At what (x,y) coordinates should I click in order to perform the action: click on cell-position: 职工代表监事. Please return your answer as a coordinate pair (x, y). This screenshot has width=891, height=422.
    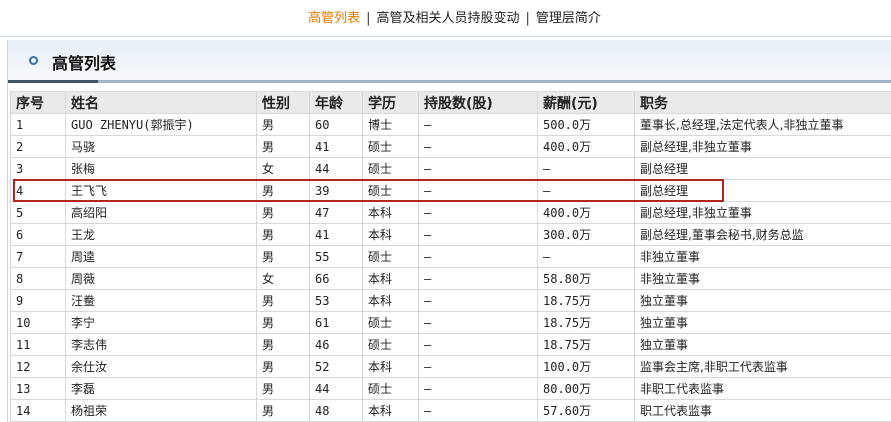
    Looking at the image, I should click on (762, 410).